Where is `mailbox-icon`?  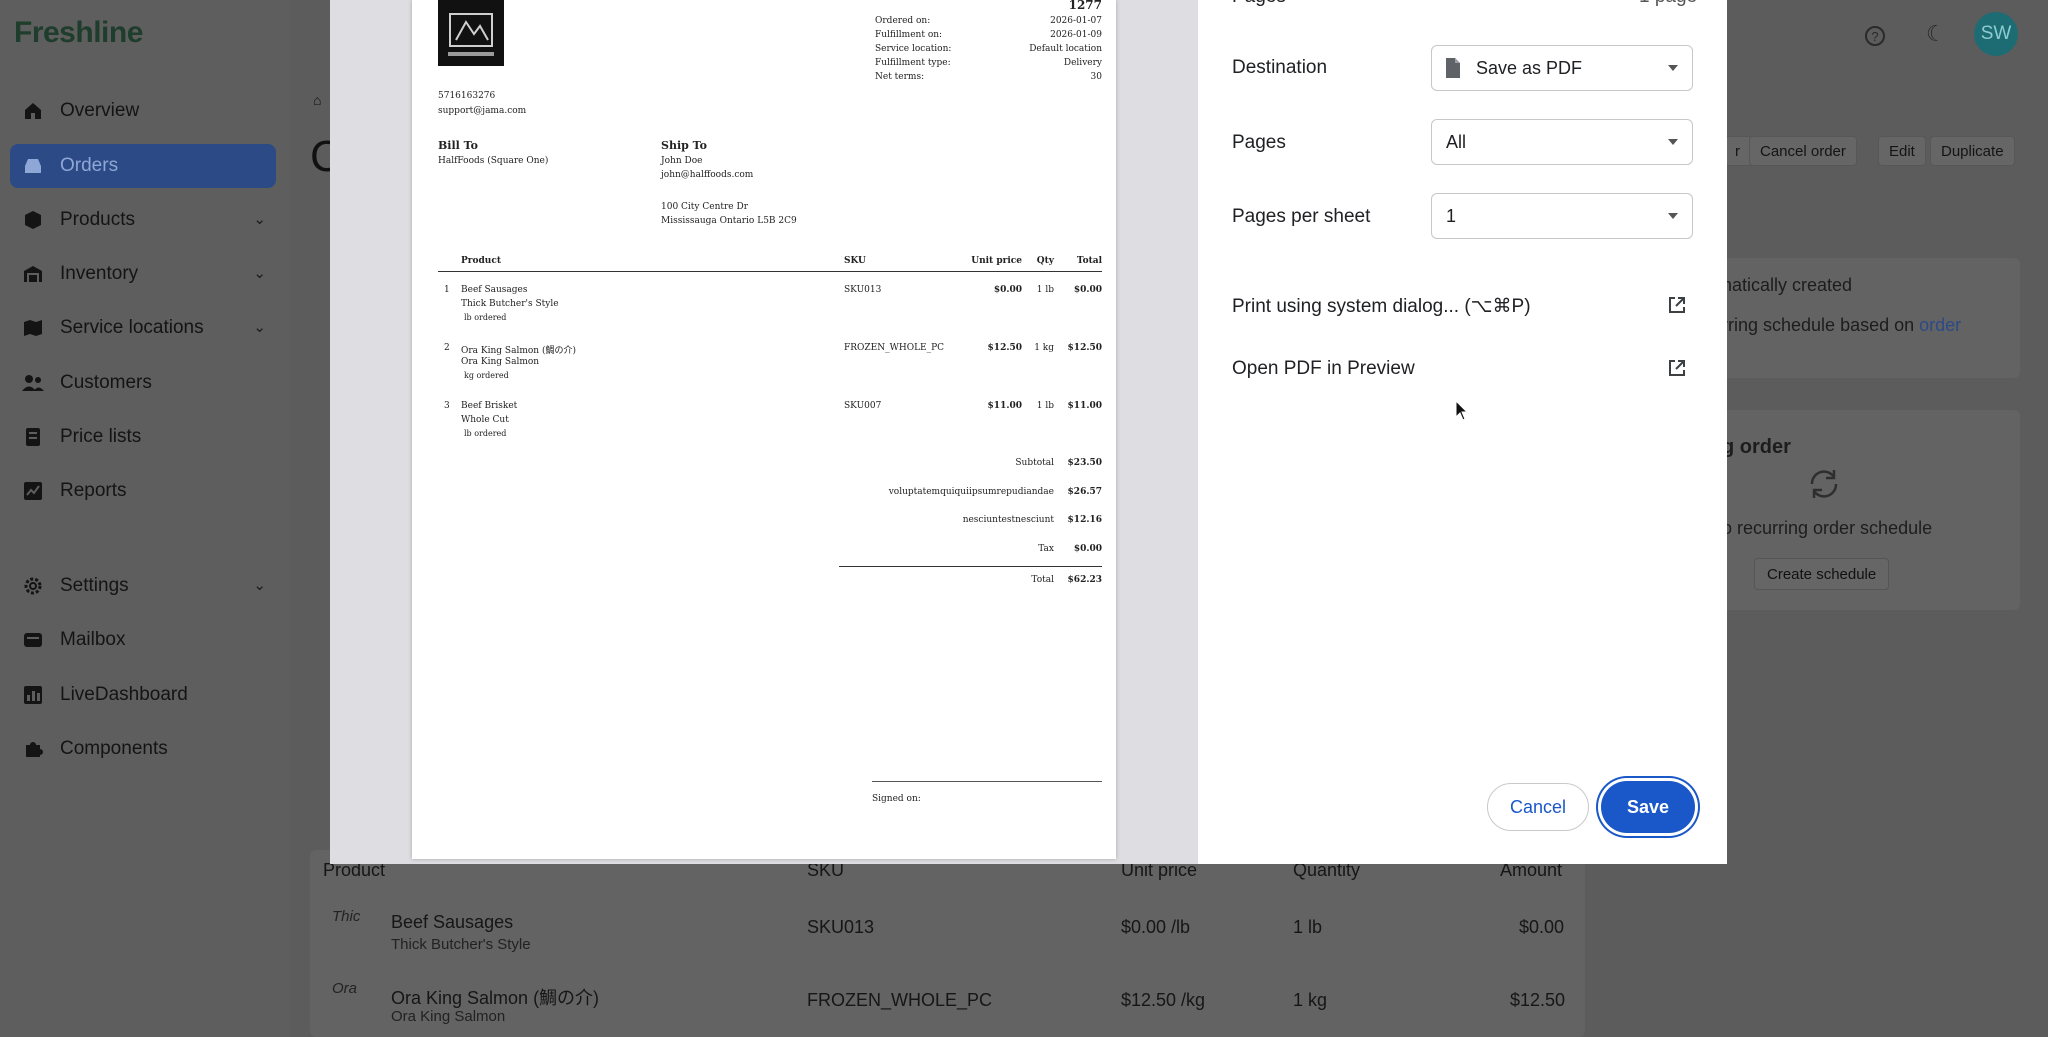 mailbox-icon is located at coordinates (33, 640).